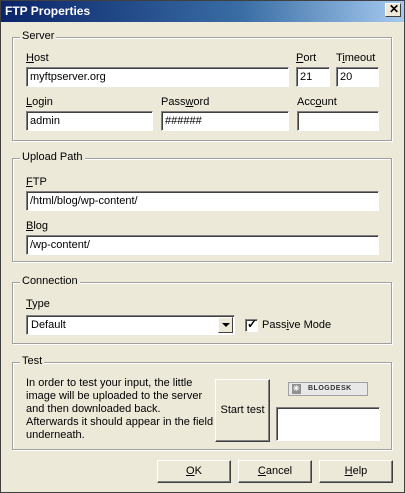 The width and height of the screenshot is (405, 493). Describe the element at coordinates (357, 77) in the screenshot. I see `timeout-input: 20` at that location.